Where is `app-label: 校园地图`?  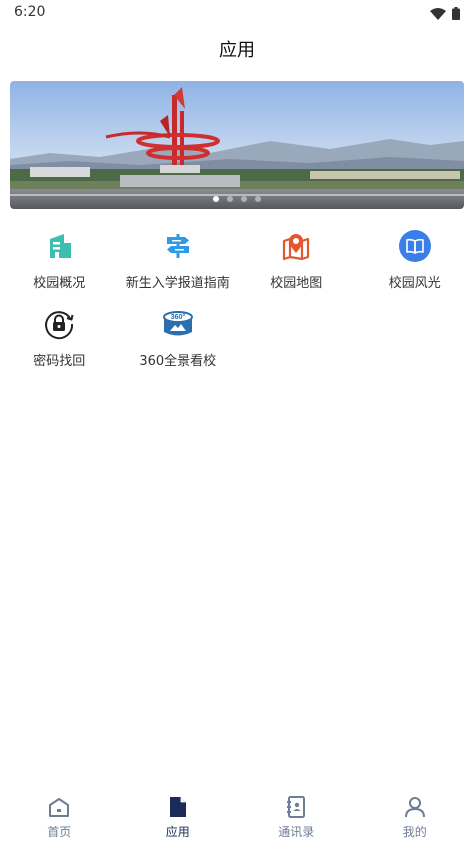
app-label: 校园地图 is located at coordinates (296, 283).